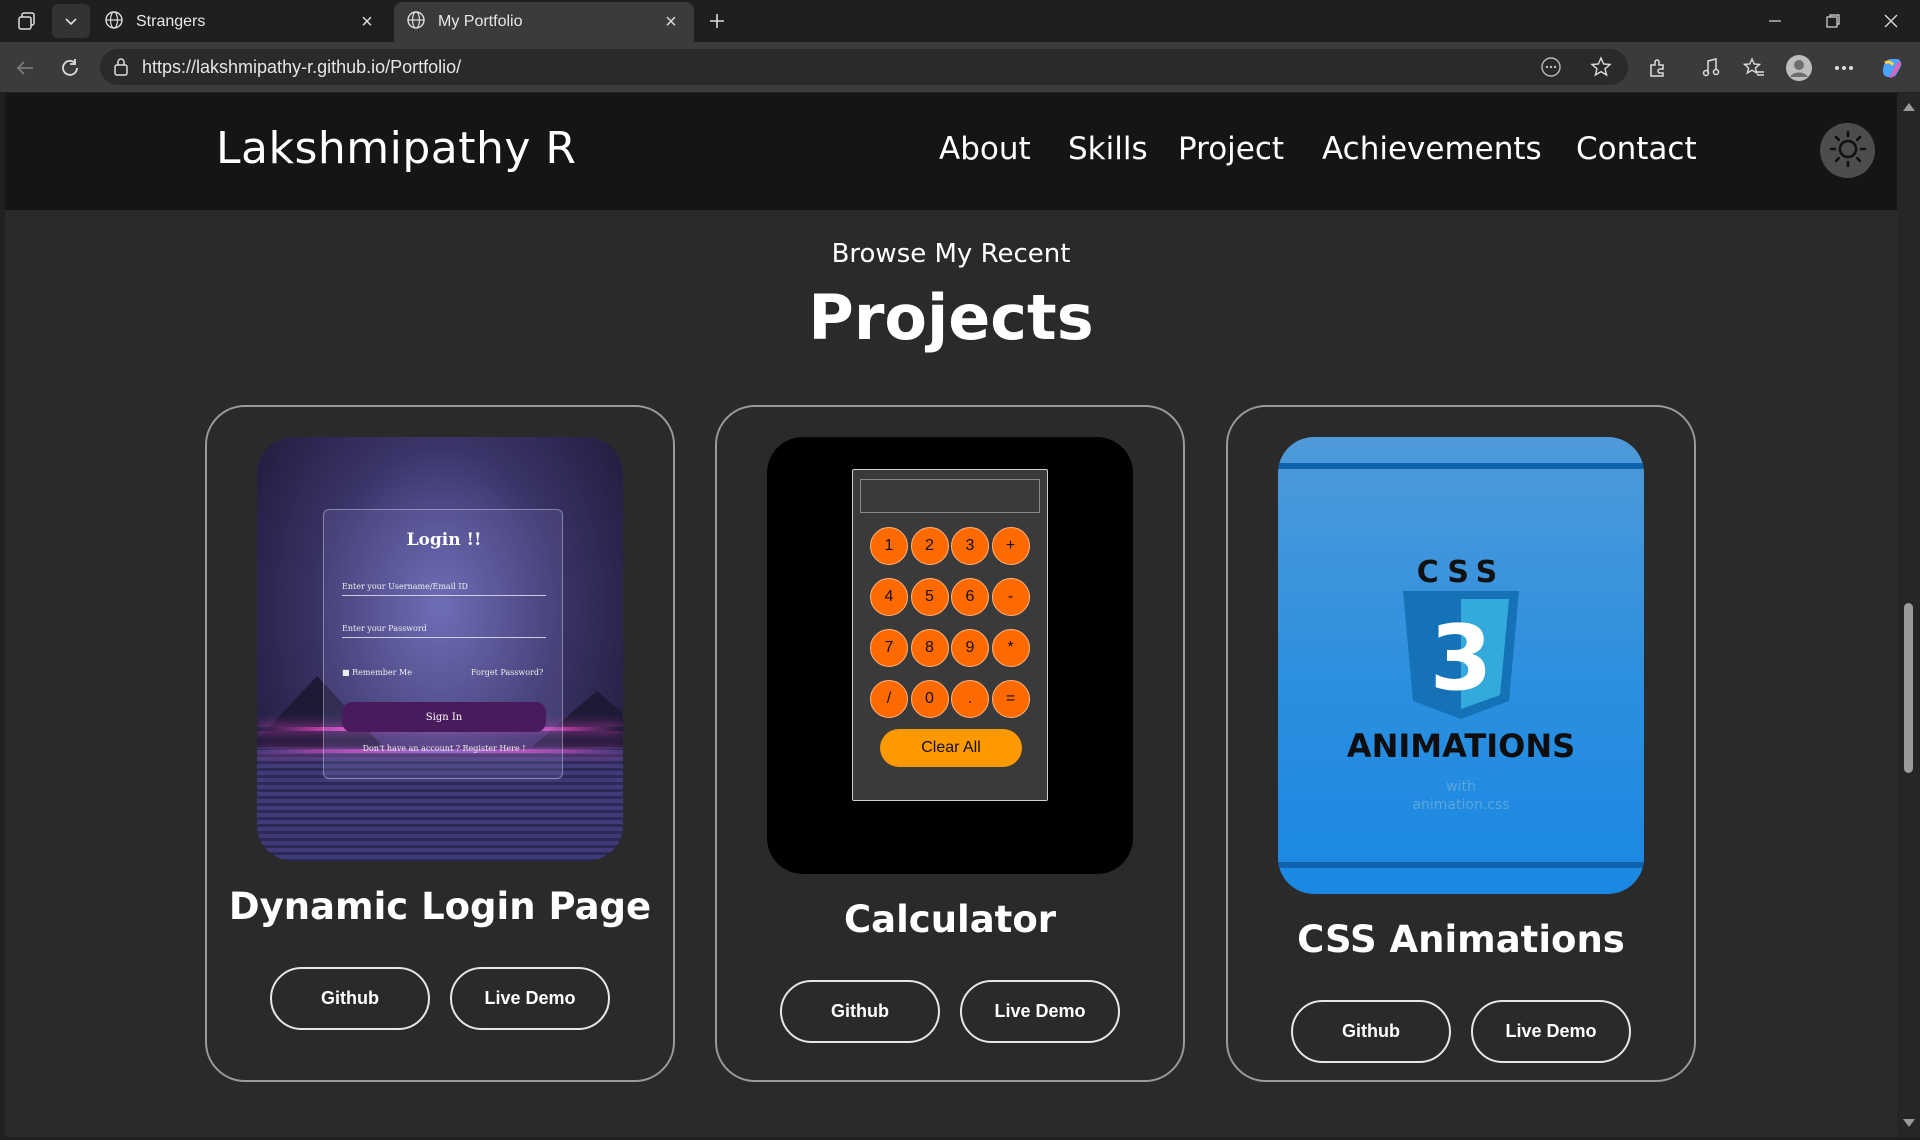 This screenshot has width=1920, height=1140. What do you see at coordinates (1461, 787) in the screenshot?
I see `caption-with: with` at bounding box center [1461, 787].